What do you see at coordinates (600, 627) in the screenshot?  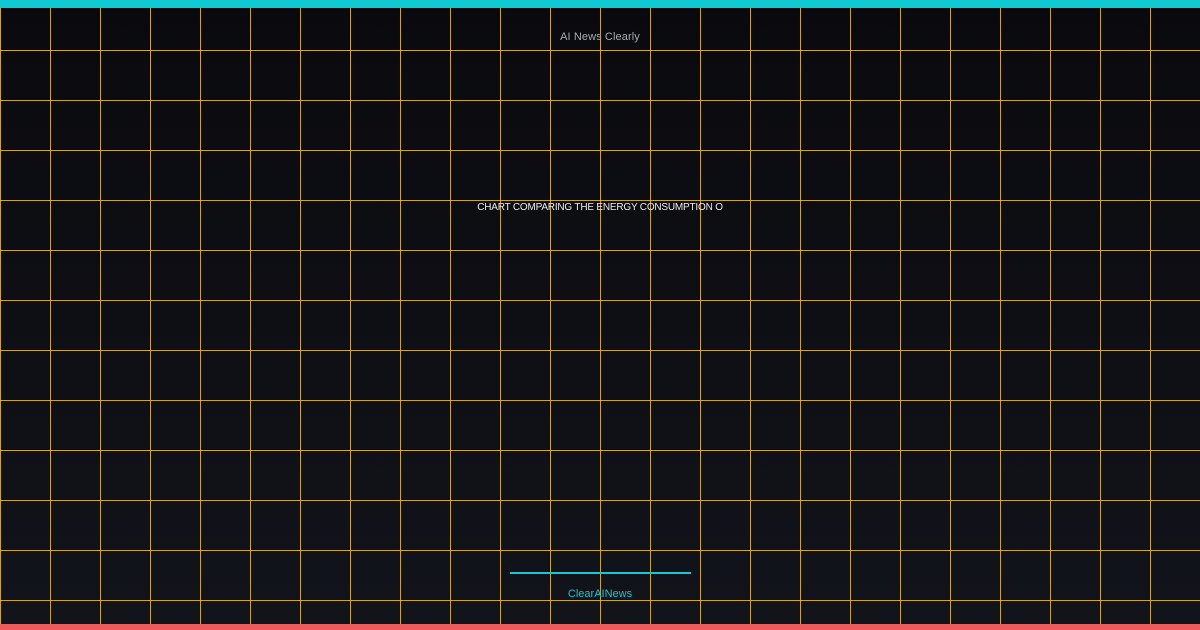 I see `bottom-accent-bar` at bounding box center [600, 627].